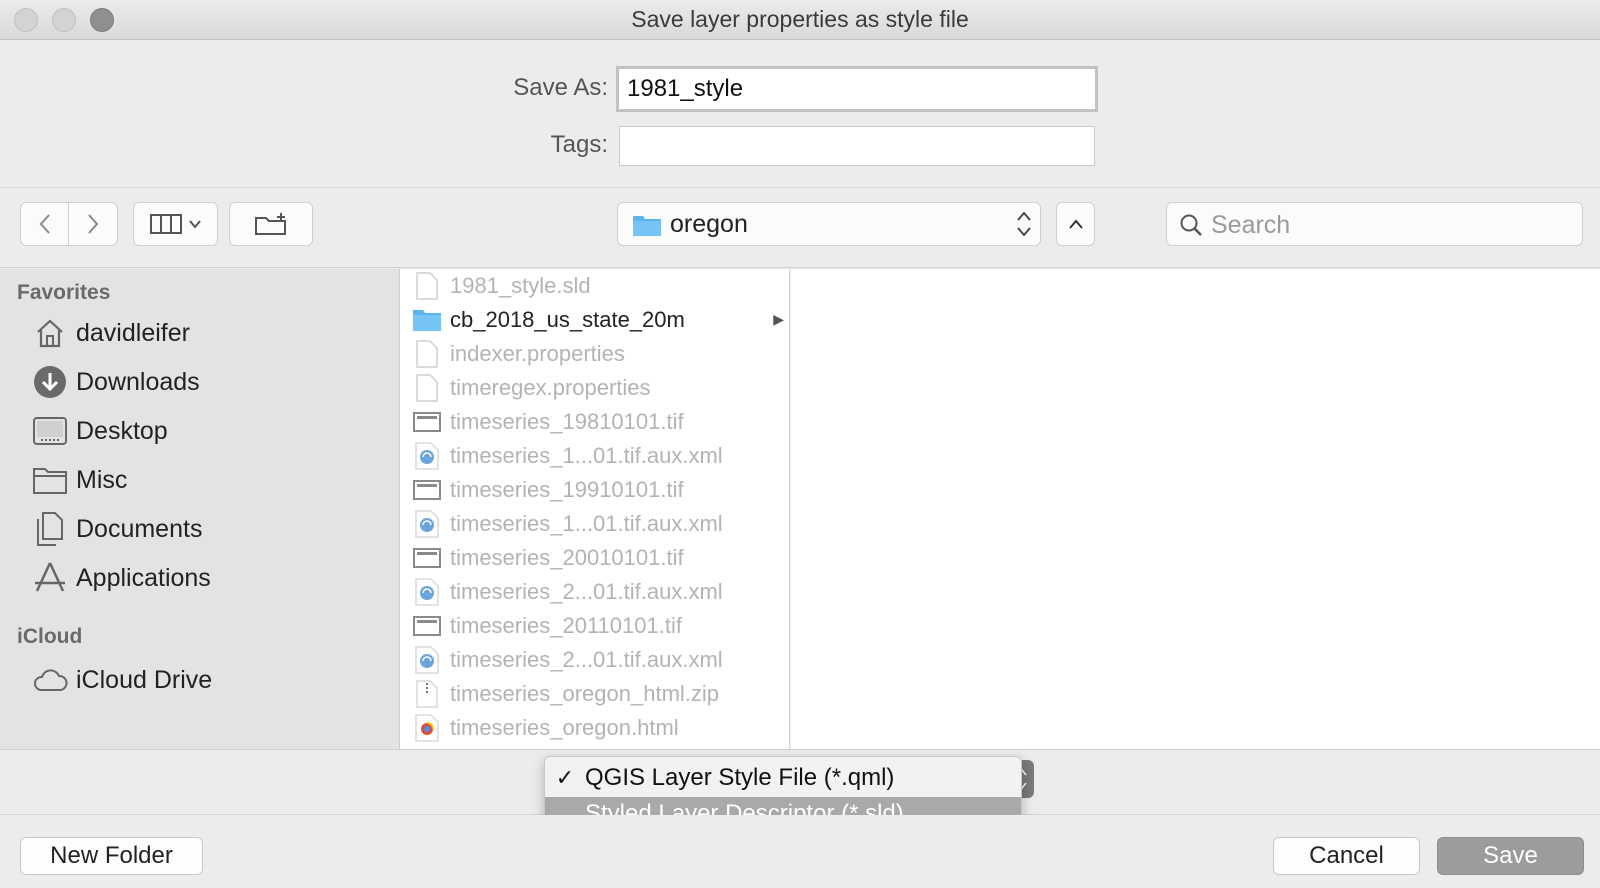 This screenshot has height=888, width=1600. I want to click on file-row: timeseries_19910101.tif, so click(594, 490).